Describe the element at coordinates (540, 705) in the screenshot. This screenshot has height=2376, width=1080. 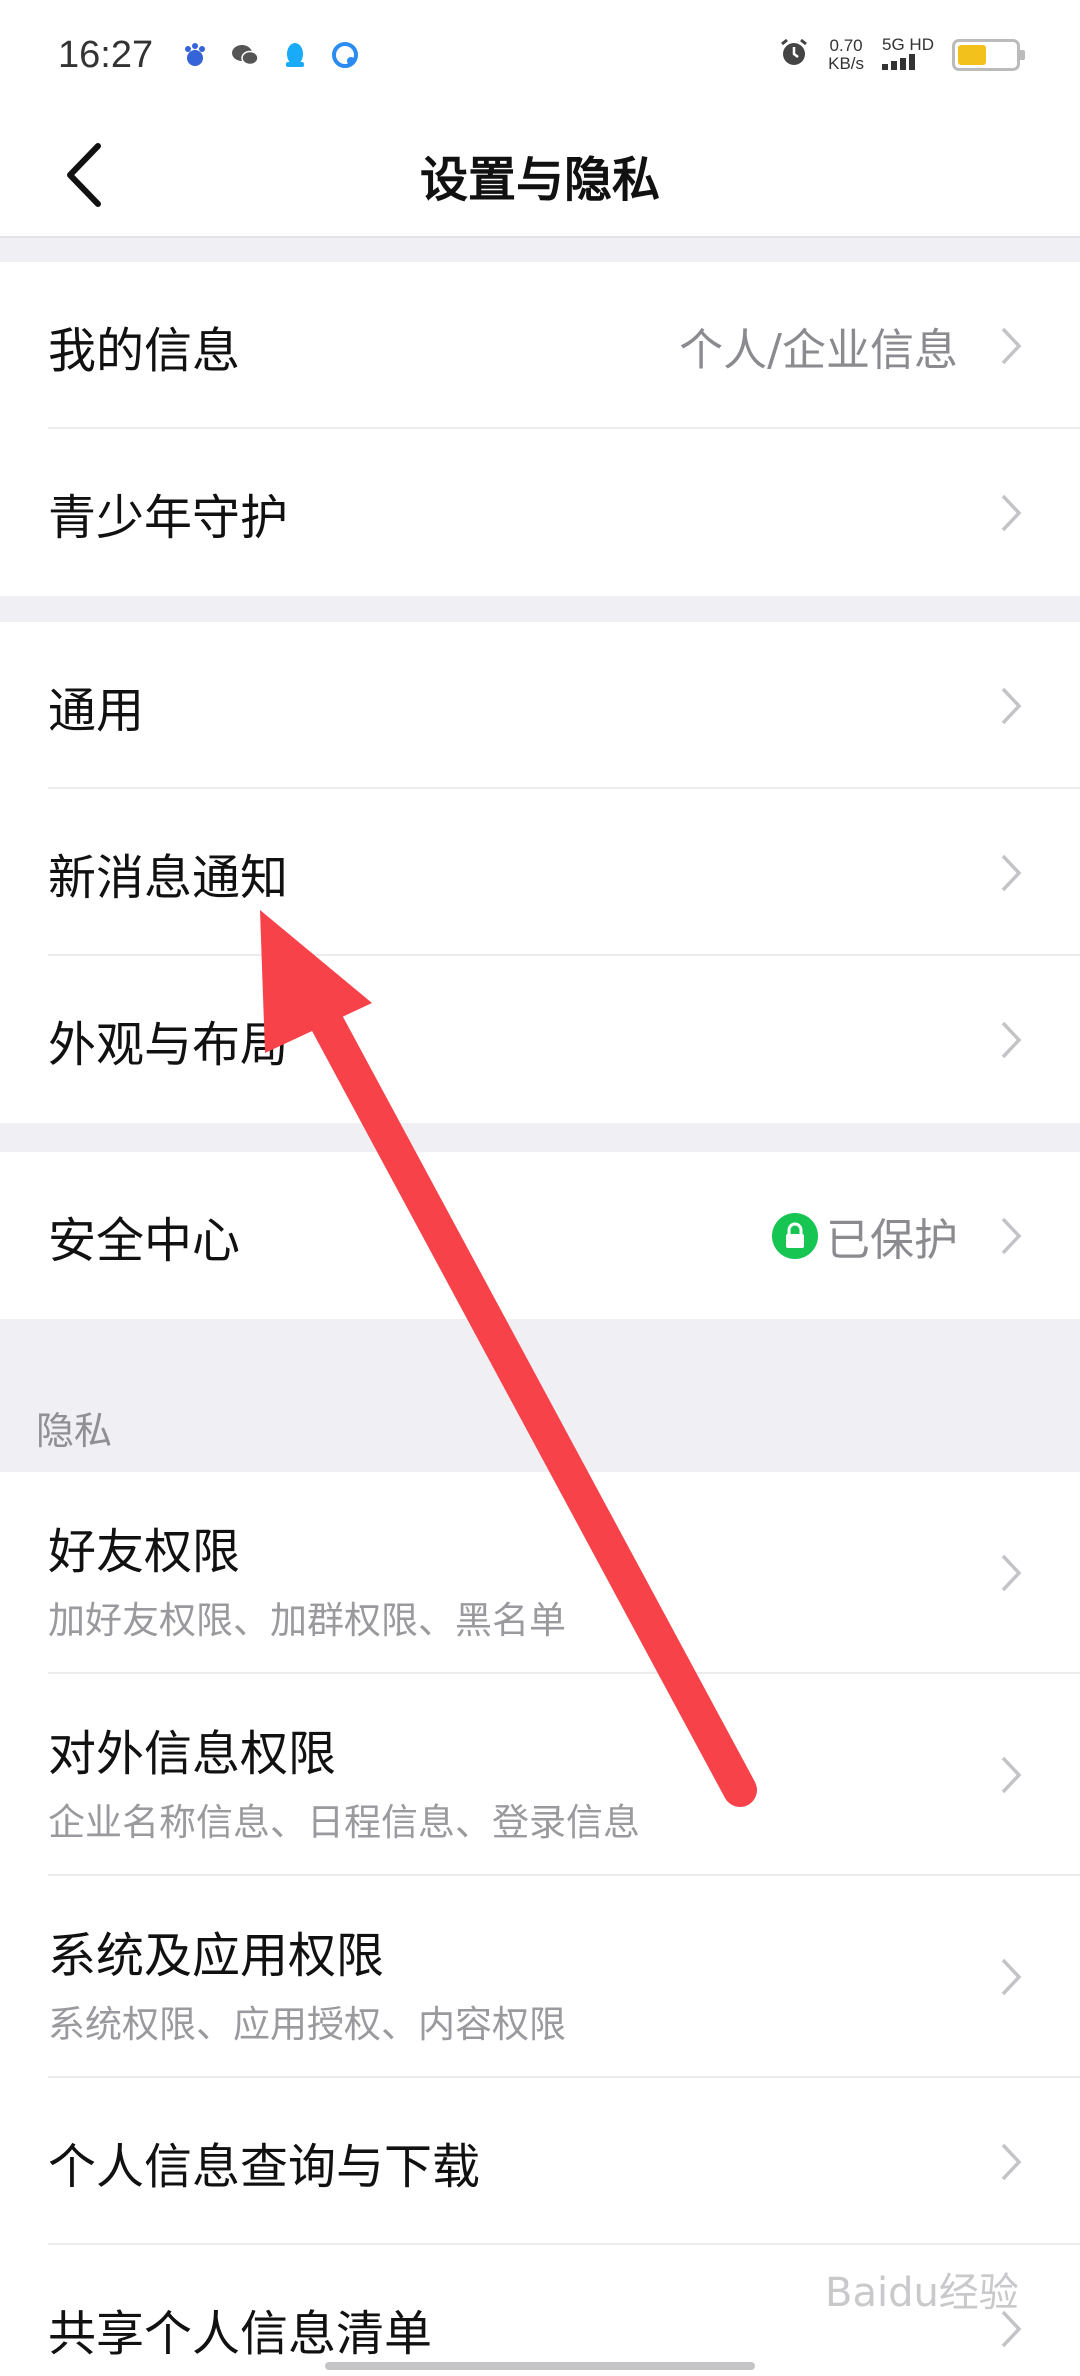
I see `general-row: 通用` at that location.